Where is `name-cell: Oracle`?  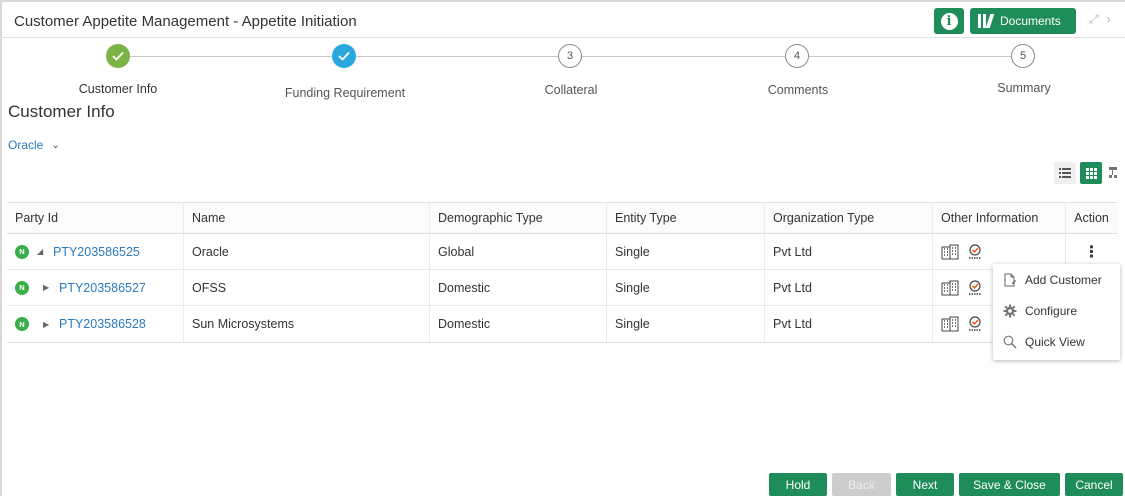 name-cell: Oracle is located at coordinates (307, 251).